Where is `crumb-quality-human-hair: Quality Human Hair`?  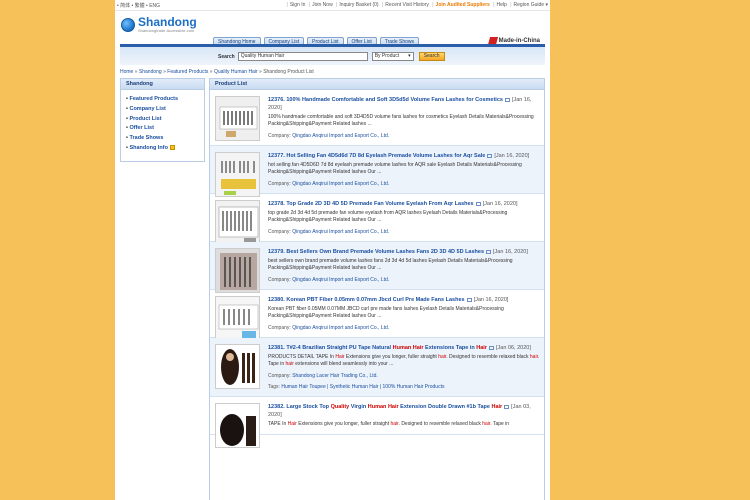 crumb-quality-human-hair: Quality Human Hair is located at coordinates (236, 72).